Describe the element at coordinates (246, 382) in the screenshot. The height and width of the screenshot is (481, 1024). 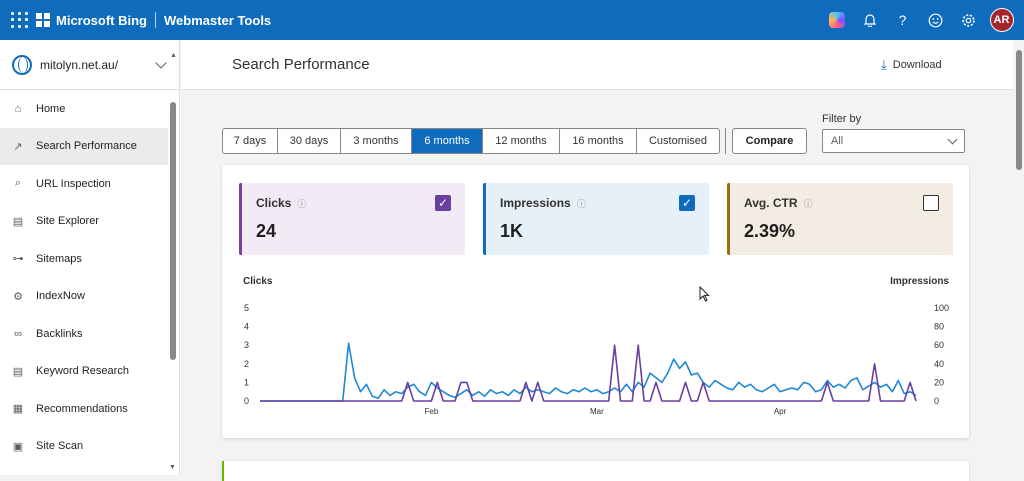
I see `left-tick-label: 1` at that location.